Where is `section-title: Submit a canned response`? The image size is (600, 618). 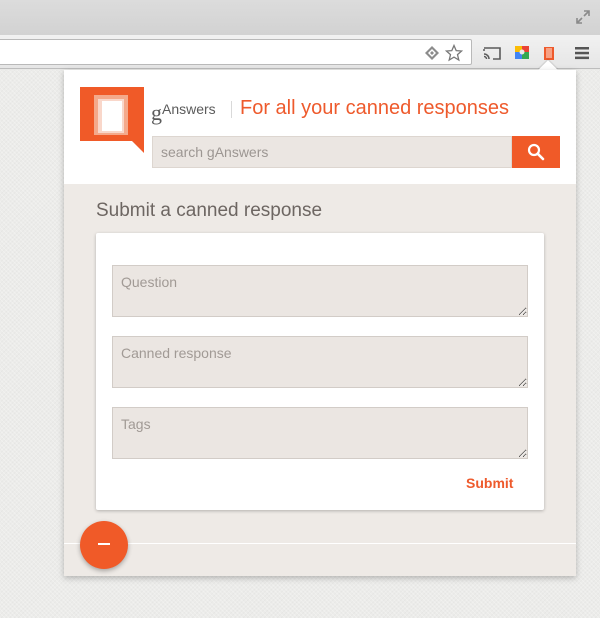 section-title: Submit a canned response is located at coordinates (209, 210).